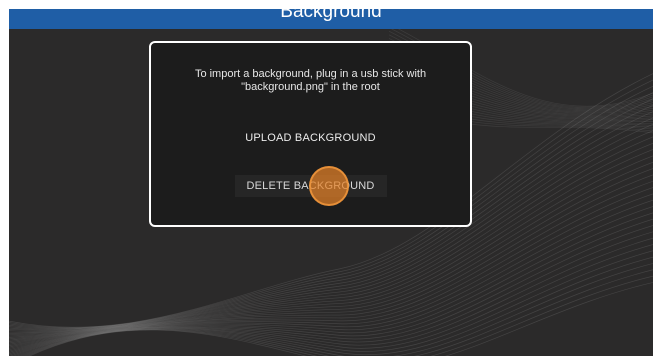 Image resolution: width=653 pixels, height=356 pixels. Describe the element at coordinates (311, 138) in the screenshot. I see `upload-background-button: UPLOAD BACKGROUND` at that location.